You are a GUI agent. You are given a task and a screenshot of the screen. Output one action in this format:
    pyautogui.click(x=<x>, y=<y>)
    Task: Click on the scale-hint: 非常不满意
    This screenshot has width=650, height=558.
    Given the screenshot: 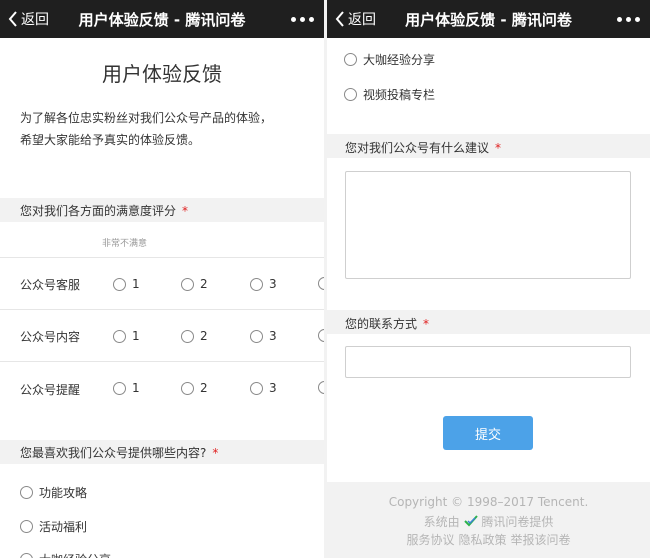 What is the action you would take?
    pyautogui.click(x=125, y=244)
    